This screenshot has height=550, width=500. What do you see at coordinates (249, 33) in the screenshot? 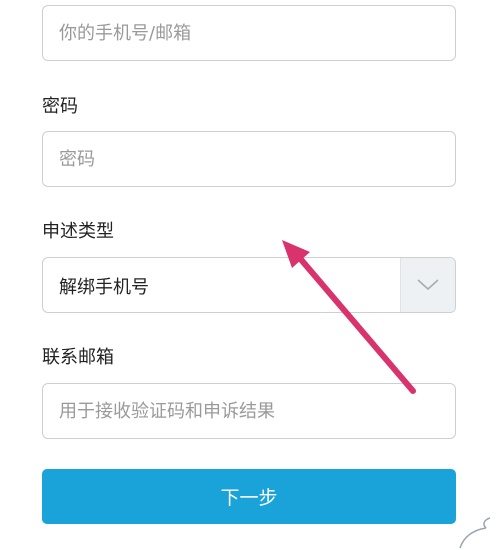
I see `account-input` at bounding box center [249, 33].